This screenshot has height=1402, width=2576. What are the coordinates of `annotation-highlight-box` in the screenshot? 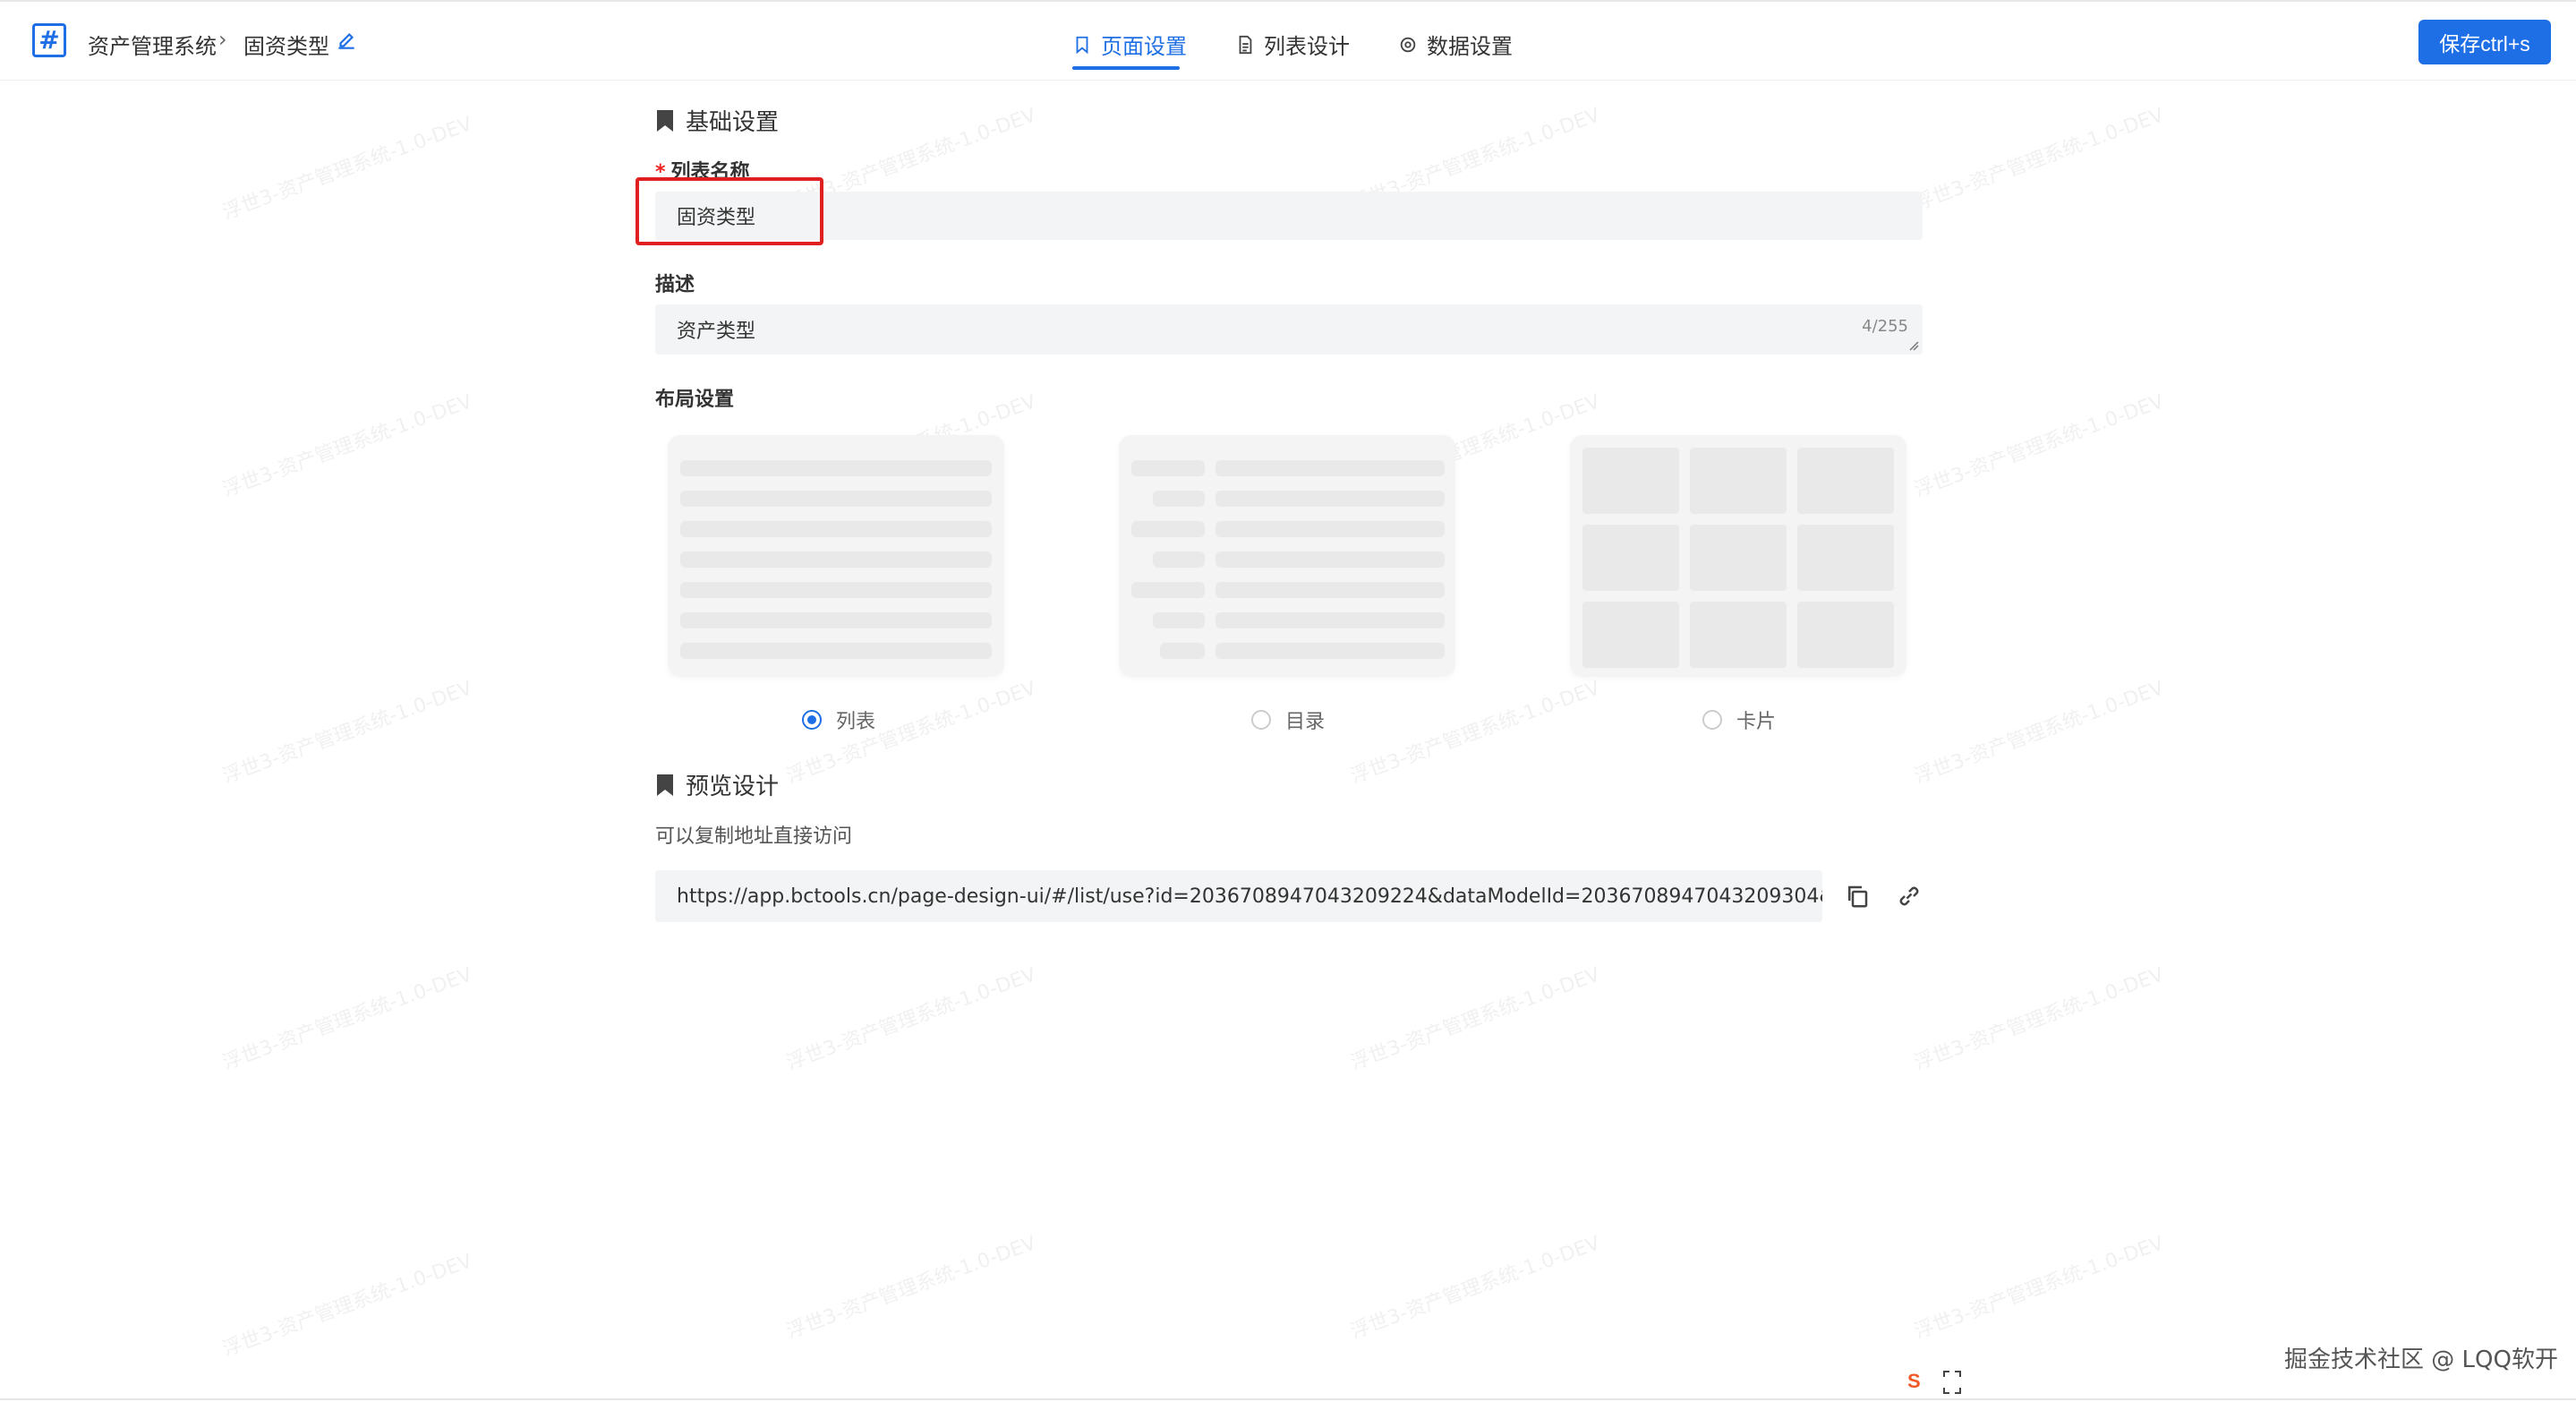 It's located at (729, 211).